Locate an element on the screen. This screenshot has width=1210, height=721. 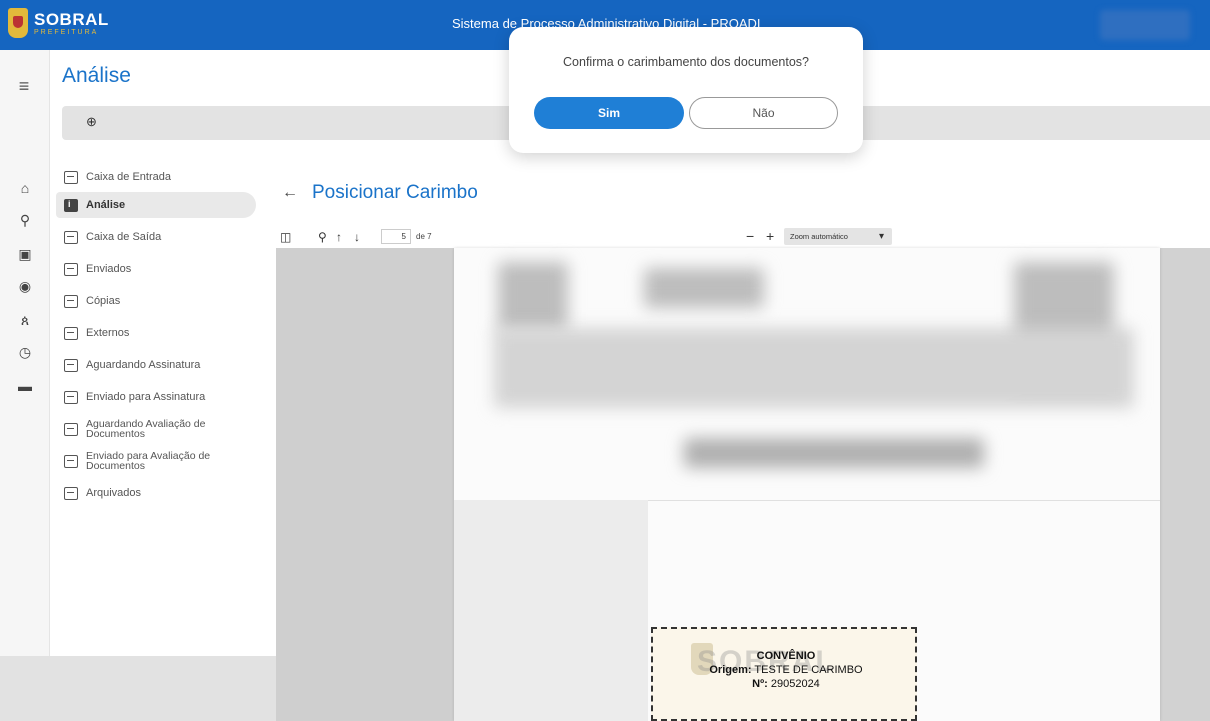
back-arrow-icon: ← is located at coordinates (290, 193).